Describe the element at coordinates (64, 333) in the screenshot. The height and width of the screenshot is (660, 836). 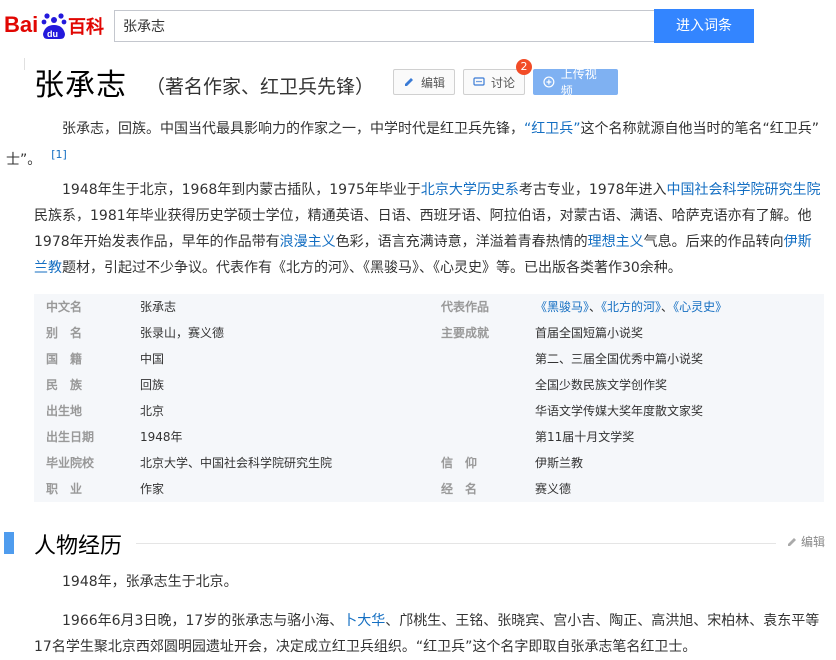
I see `info-key: 别 名` at that location.